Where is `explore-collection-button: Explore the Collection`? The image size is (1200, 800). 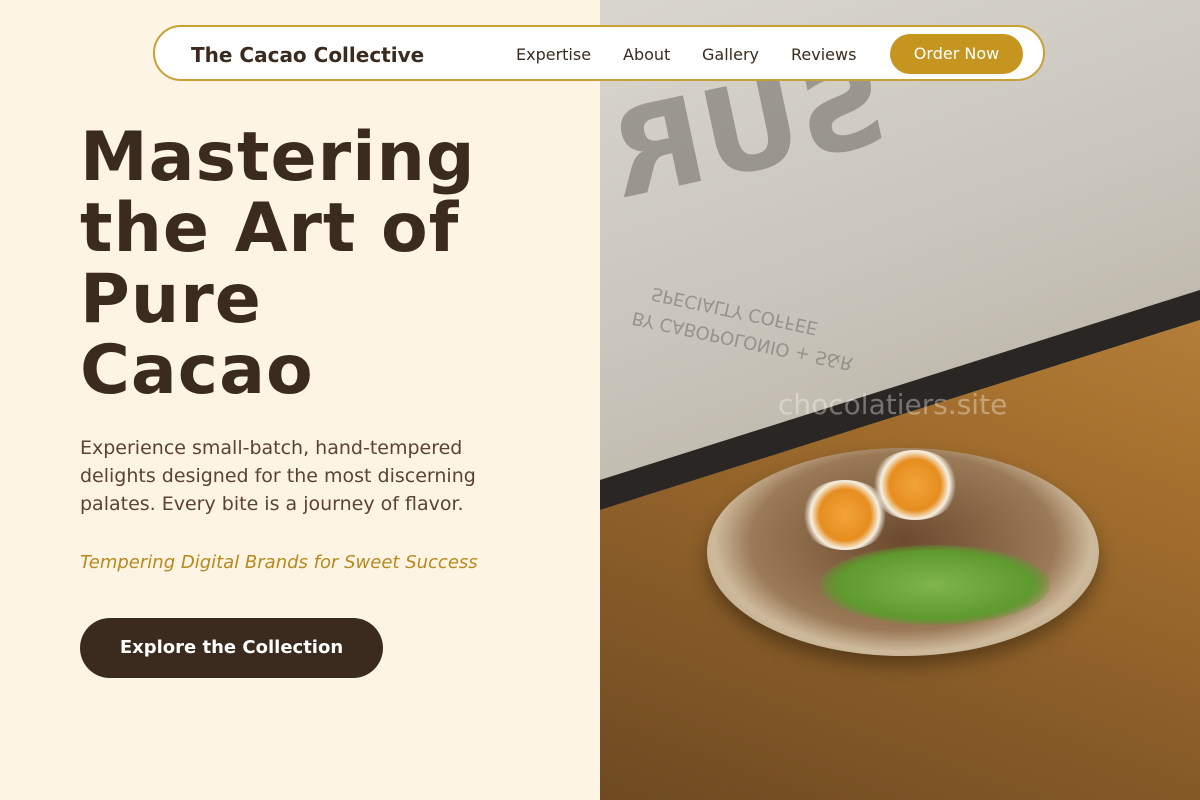
explore-collection-button: Explore the Collection is located at coordinates (231, 648).